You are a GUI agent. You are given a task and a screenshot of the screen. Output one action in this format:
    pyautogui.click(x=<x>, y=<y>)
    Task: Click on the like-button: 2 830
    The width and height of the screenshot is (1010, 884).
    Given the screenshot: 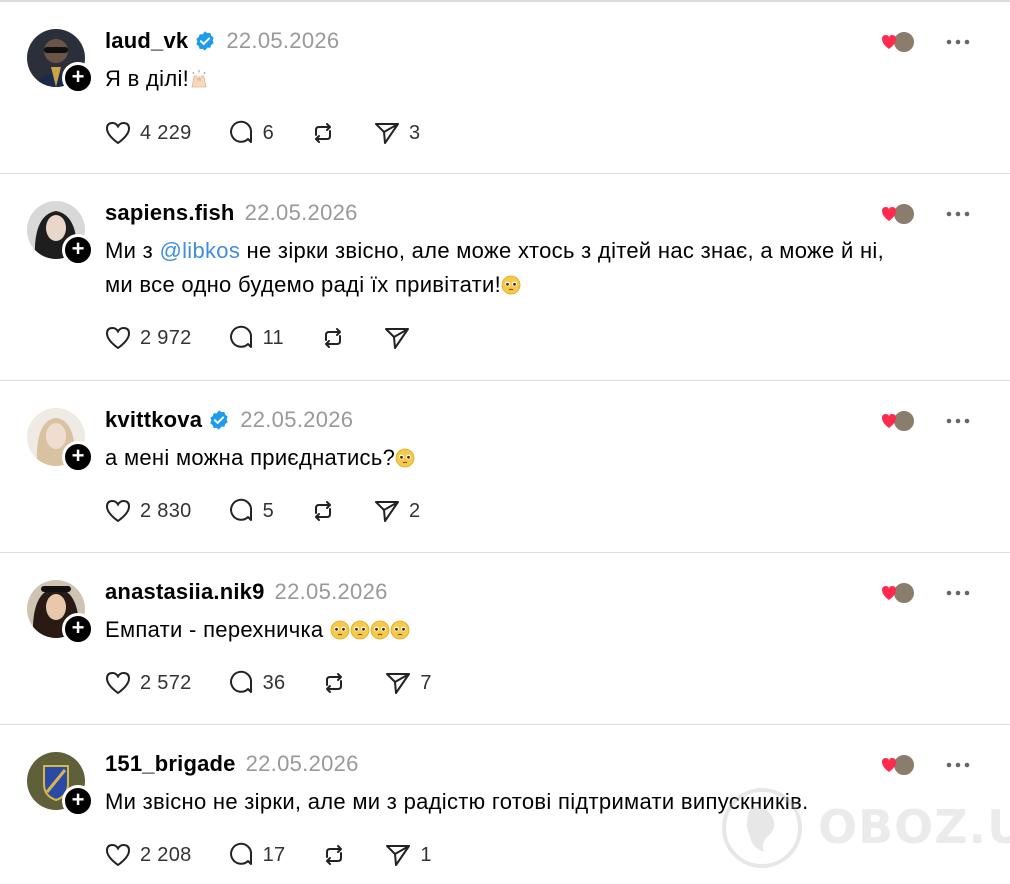 What is the action you would take?
    pyautogui.click(x=147, y=511)
    